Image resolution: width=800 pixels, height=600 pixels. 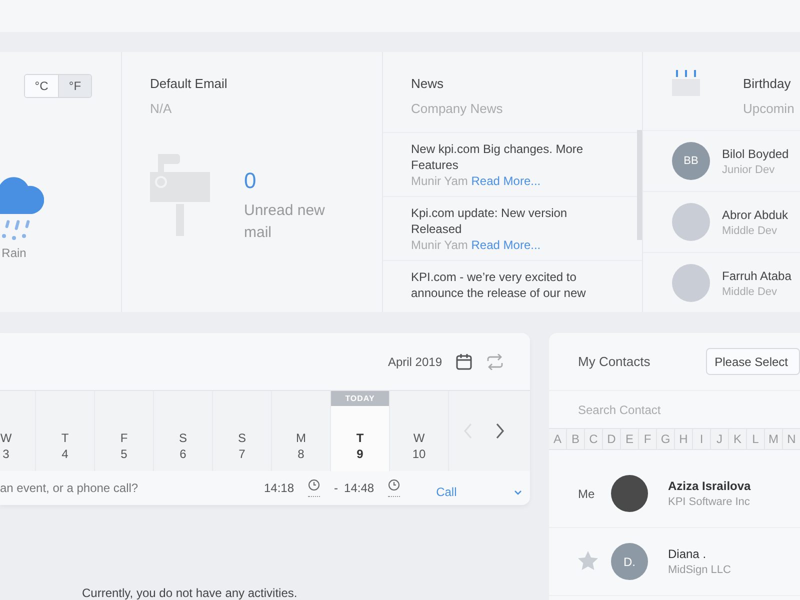 I want to click on weather-condition: Rain, so click(x=14, y=253).